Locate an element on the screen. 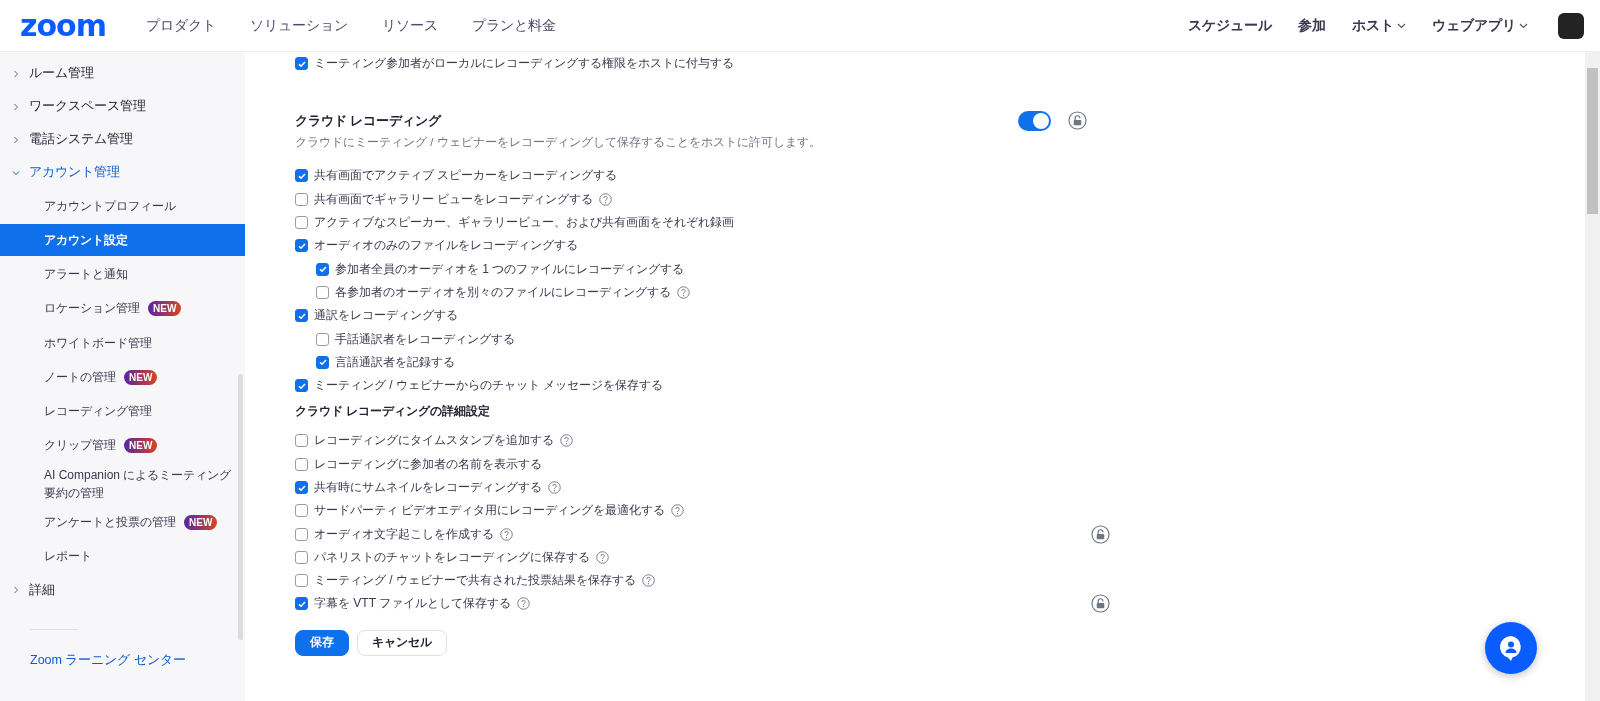 This screenshot has height=701, width=1600. sidebar-item-label: アンケートと投票の管理 is located at coordinates (110, 522).